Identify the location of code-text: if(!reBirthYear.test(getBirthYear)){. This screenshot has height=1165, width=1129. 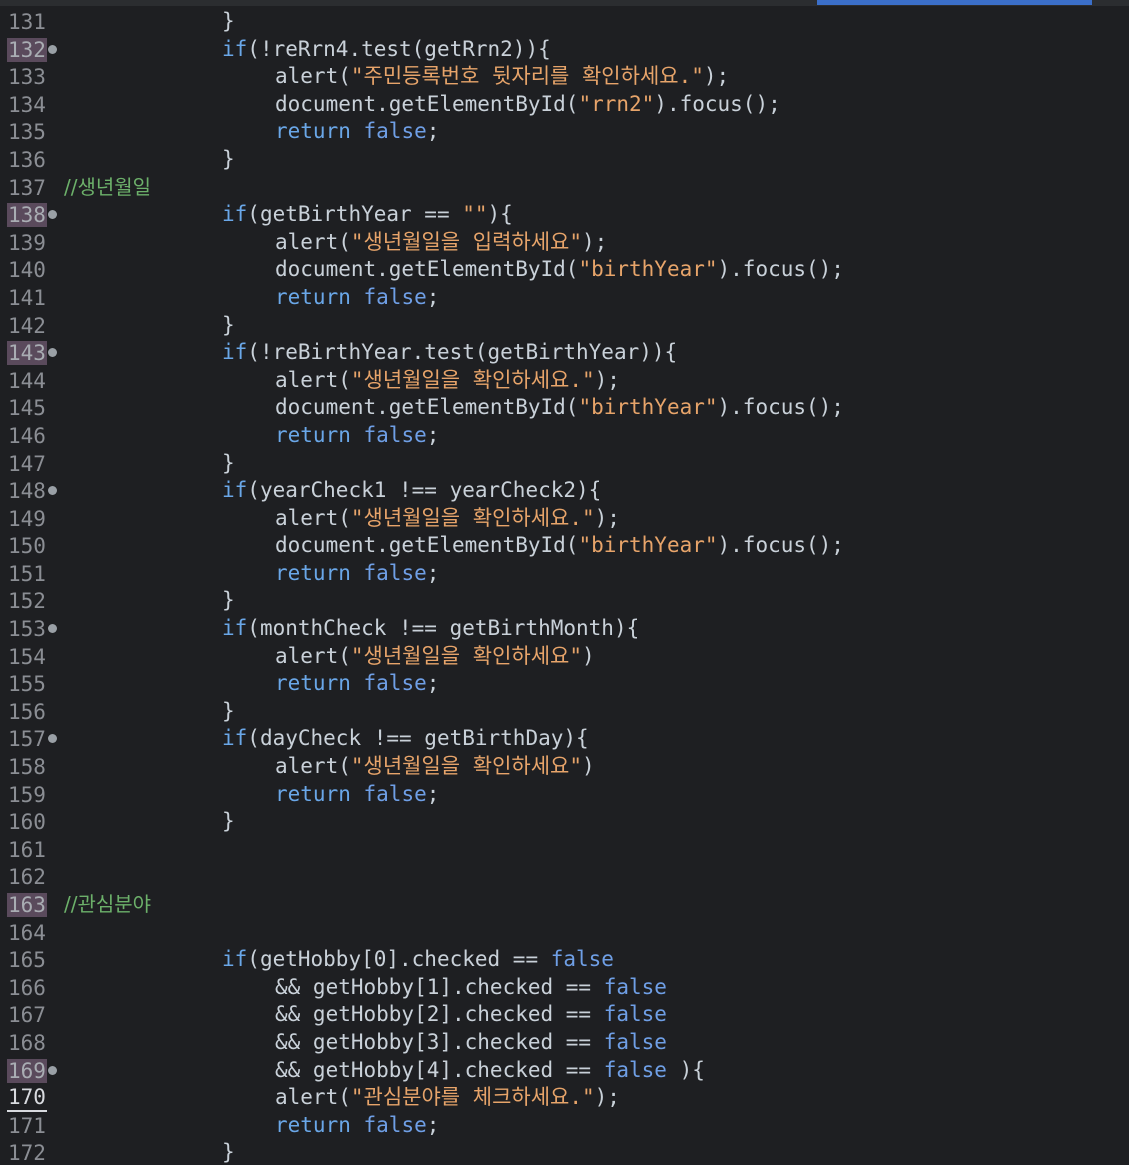
(449, 353).